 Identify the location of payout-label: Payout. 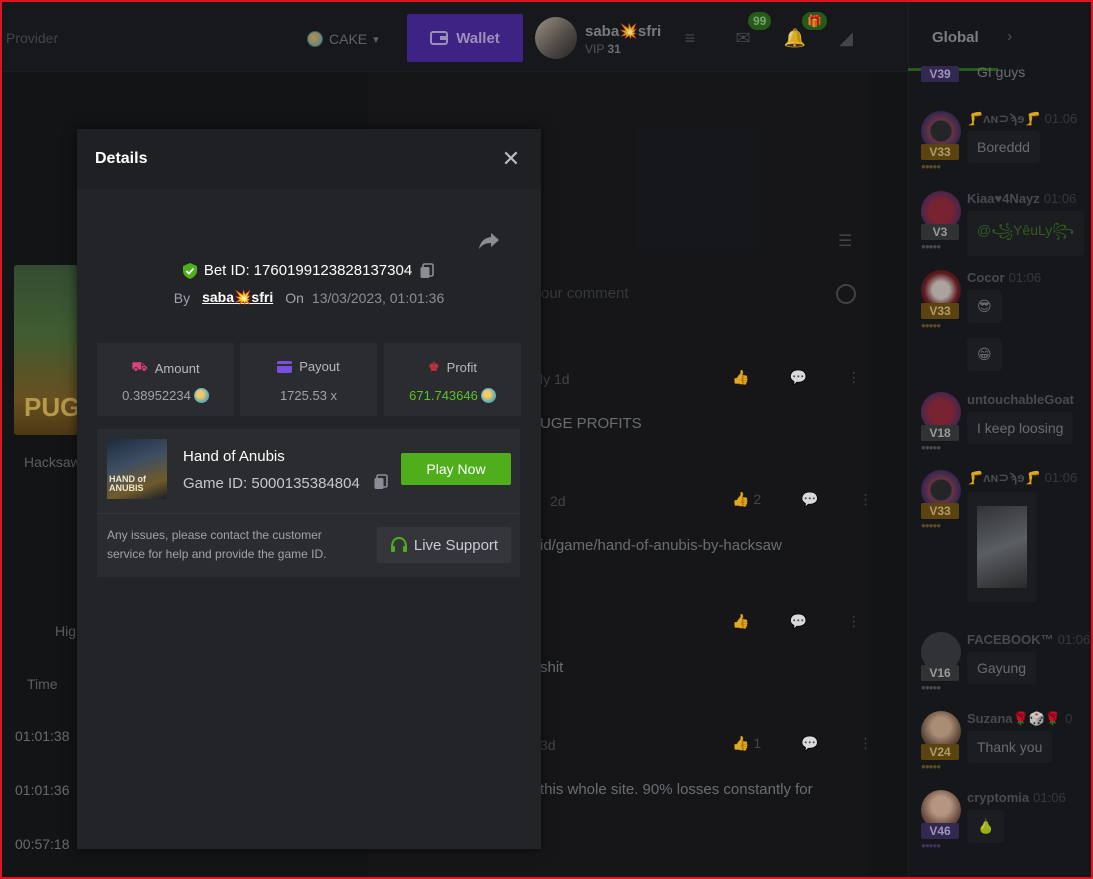
(319, 366).